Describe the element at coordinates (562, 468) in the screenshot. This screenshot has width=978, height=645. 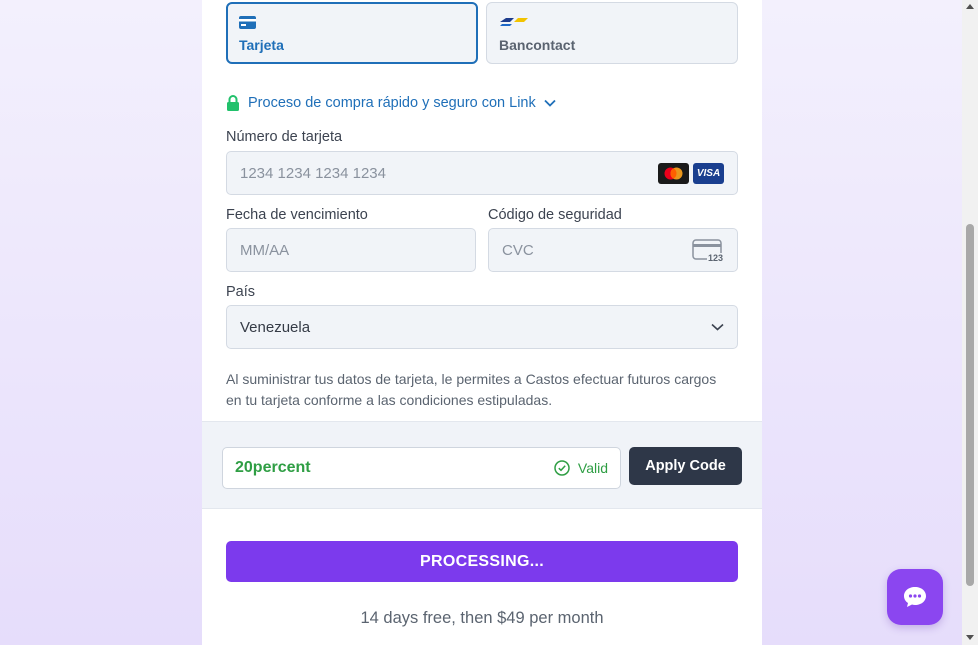
I see `check-circle-icon` at that location.